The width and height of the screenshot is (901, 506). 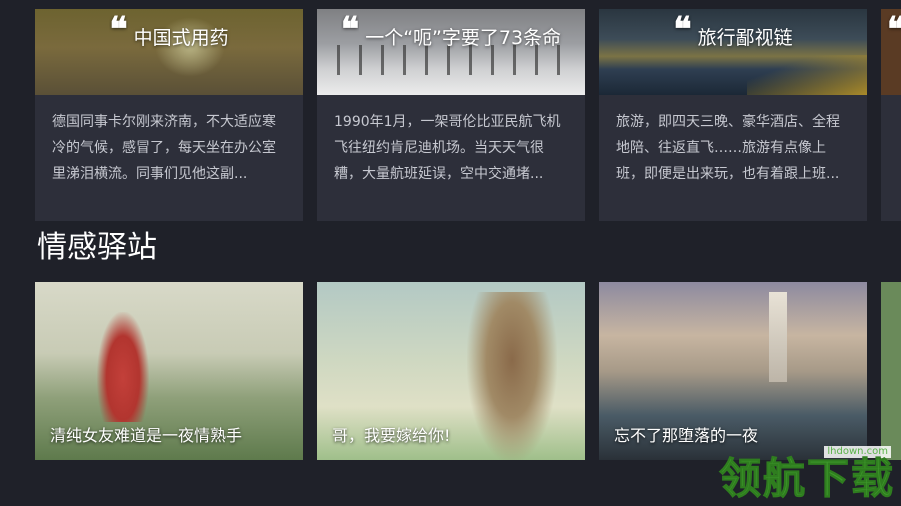 I want to click on article-image: ❝, so click(x=891, y=52).